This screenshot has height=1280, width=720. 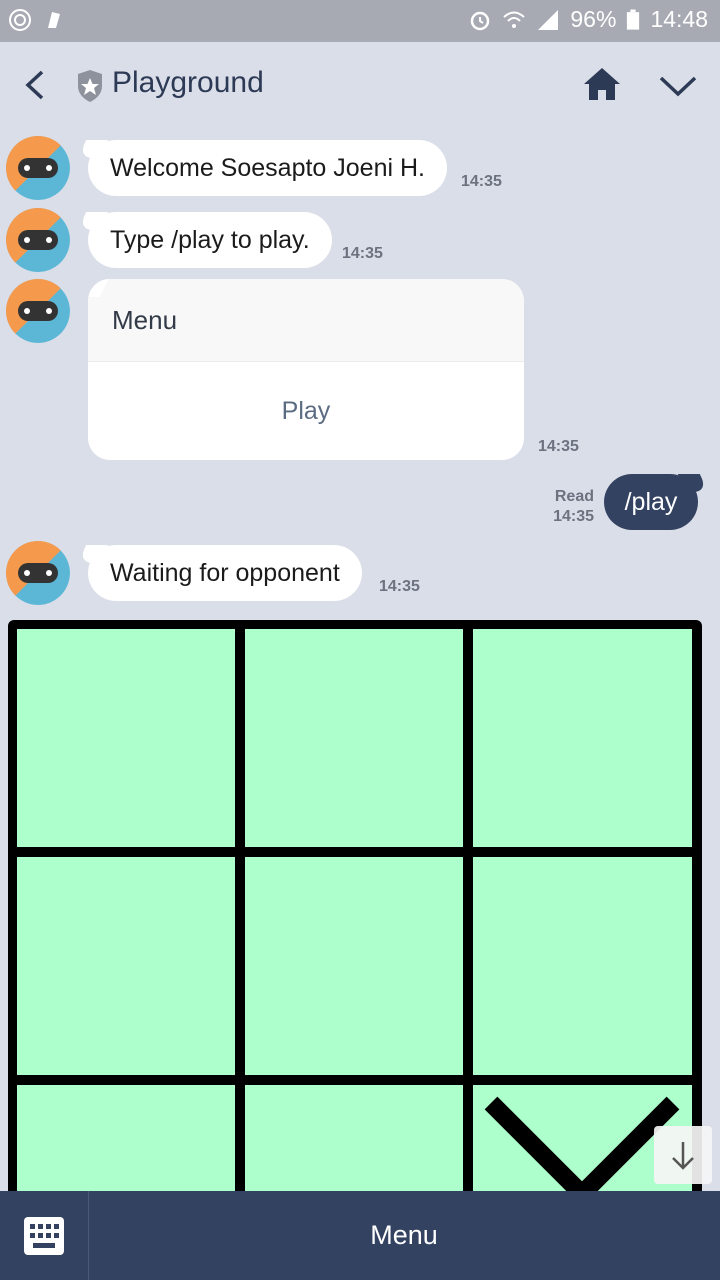 What do you see at coordinates (306, 320) in the screenshot?
I see `menu-card-title: Menu` at bounding box center [306, 320].